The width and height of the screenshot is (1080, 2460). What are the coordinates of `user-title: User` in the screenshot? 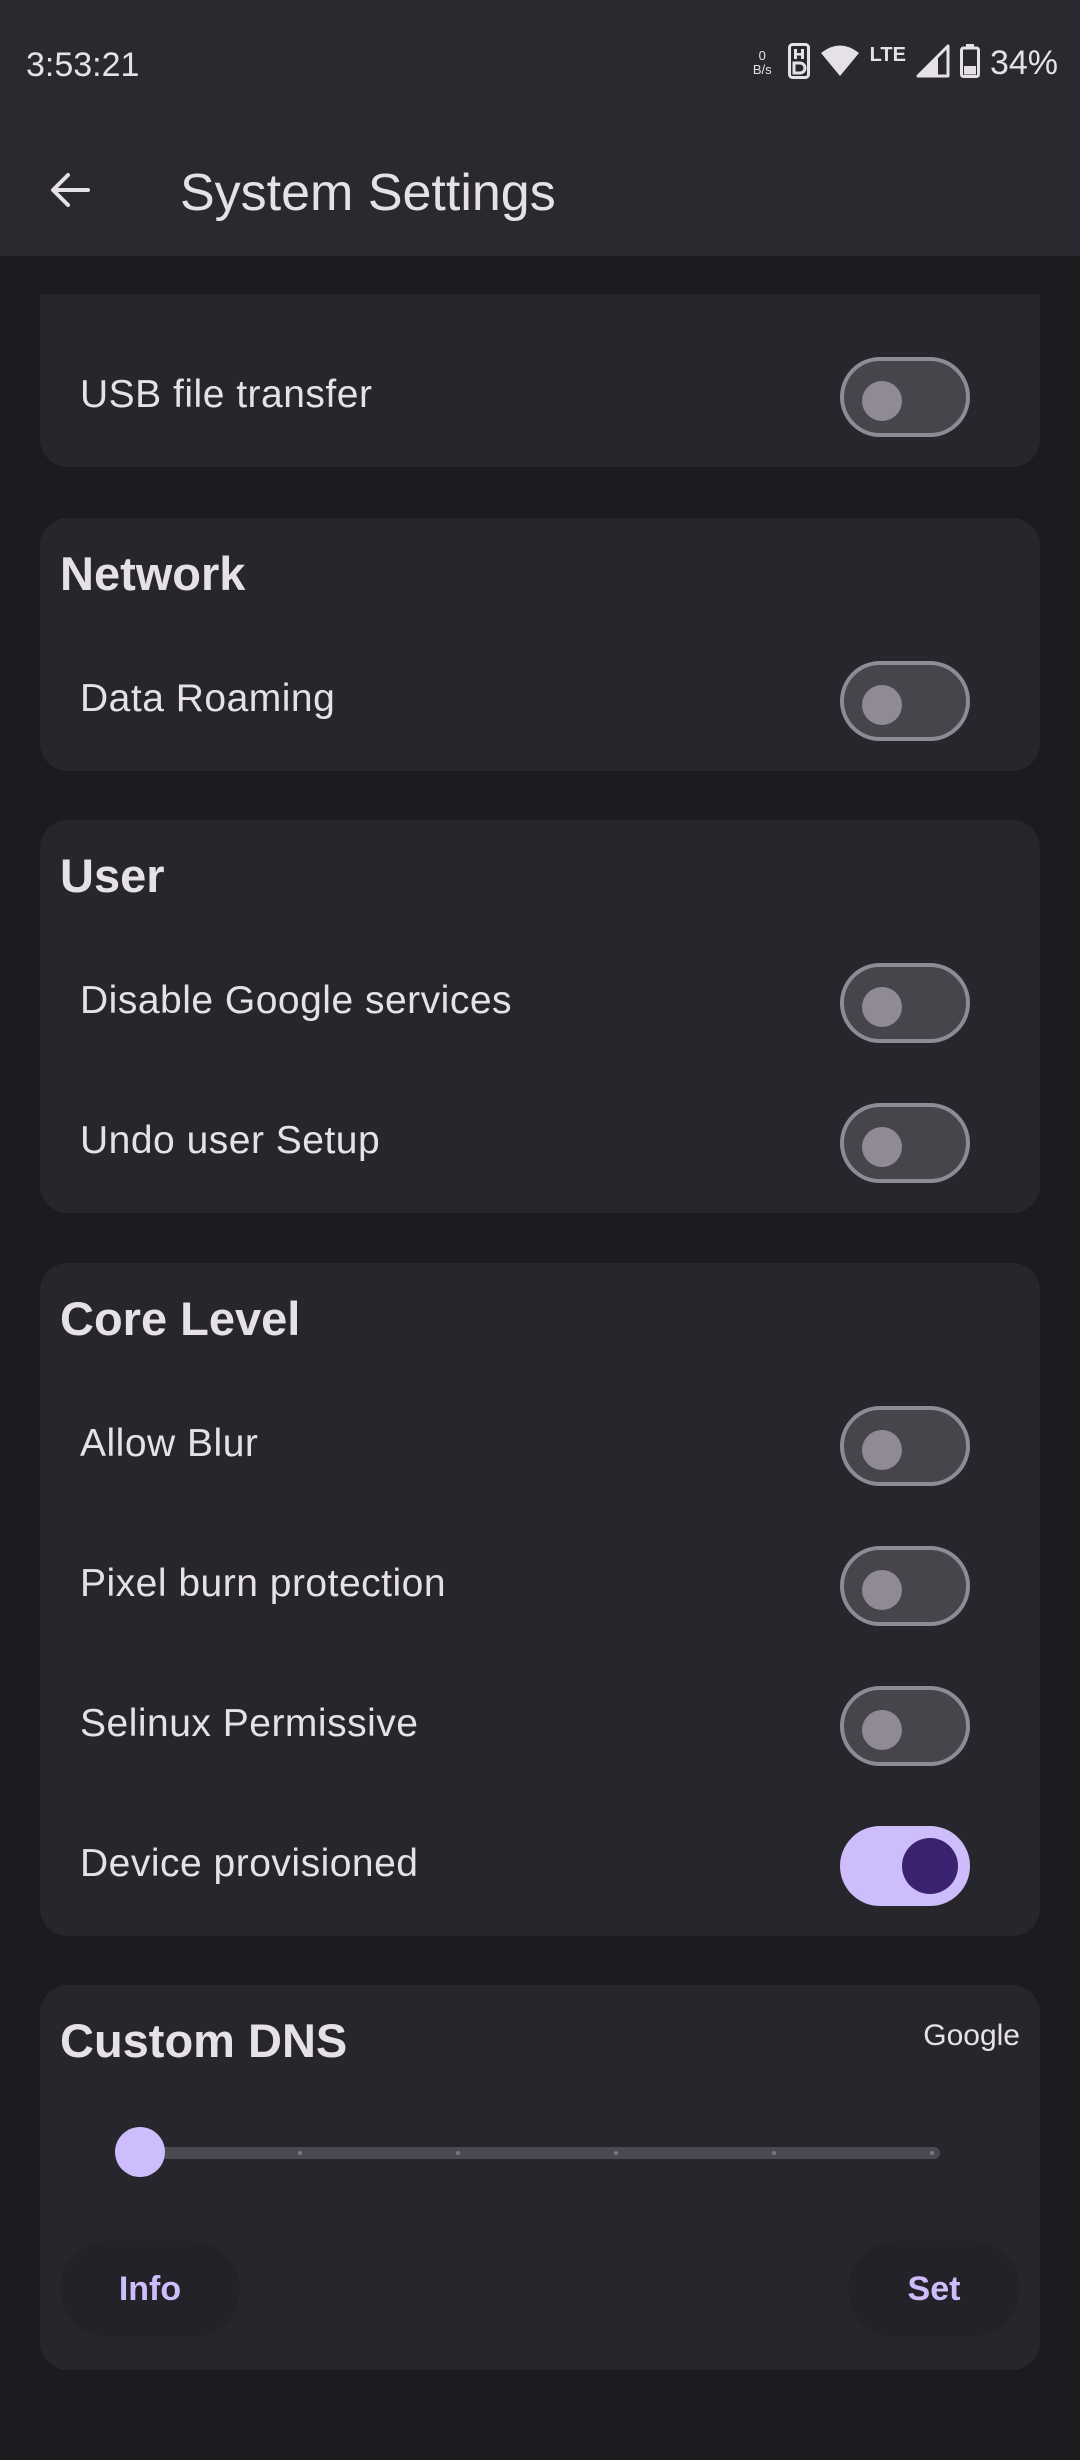 It's located at (112, 875).